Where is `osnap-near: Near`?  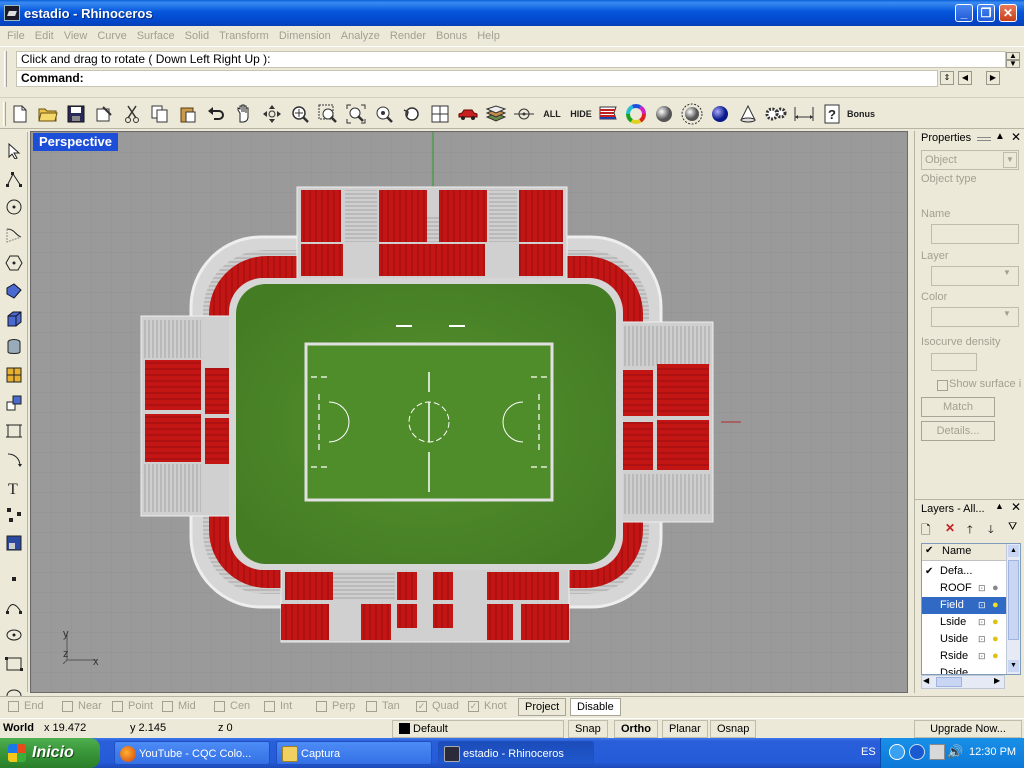
osnap-near: Near is located at coordinates (82, 706).